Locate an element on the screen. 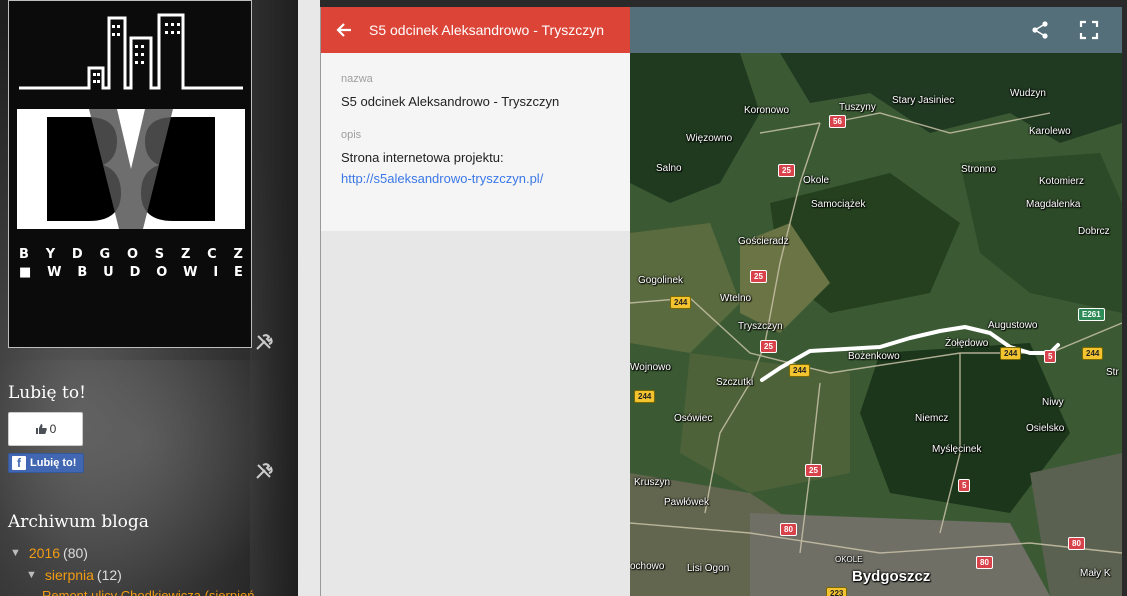 This screenshot has height=596, width=1127. place-label: Tuszyny is located at coordinates (857, 107).